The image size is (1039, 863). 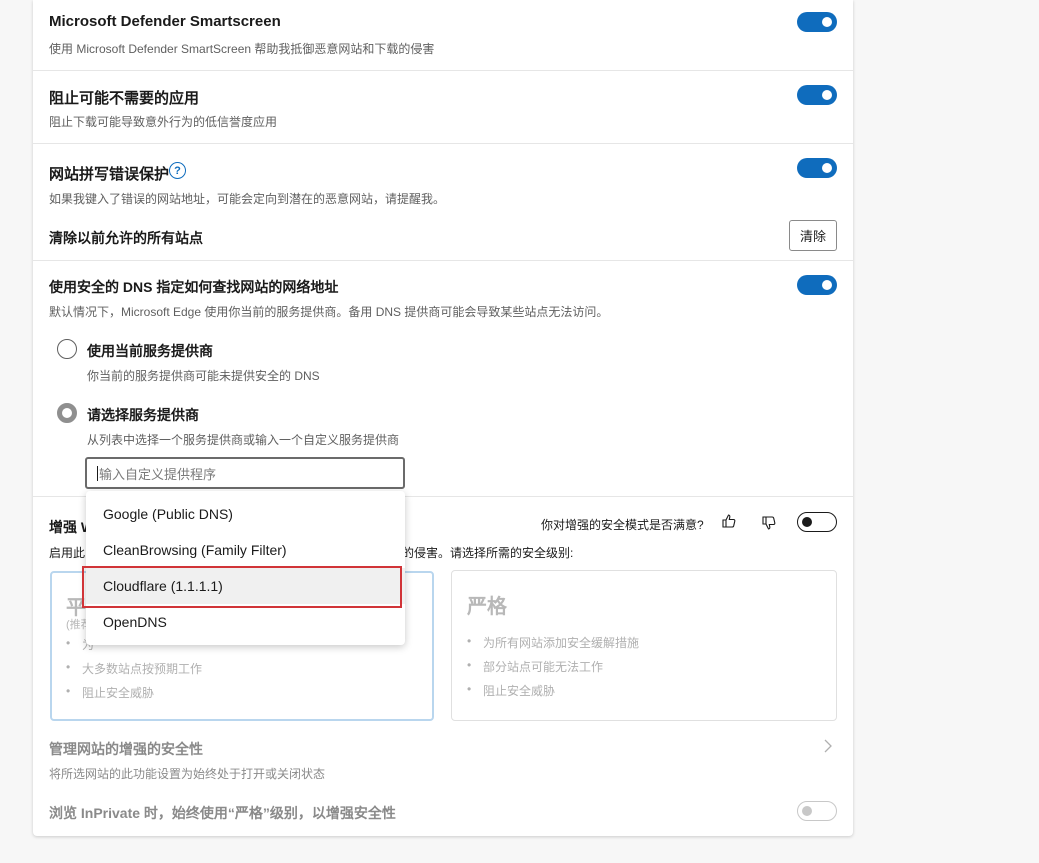 What do you see at coordinates (165, 21) in the screenshot?
I see `smartscreen-title: Microsoft Defender Smartscreen` at bounding box center [165, 21].